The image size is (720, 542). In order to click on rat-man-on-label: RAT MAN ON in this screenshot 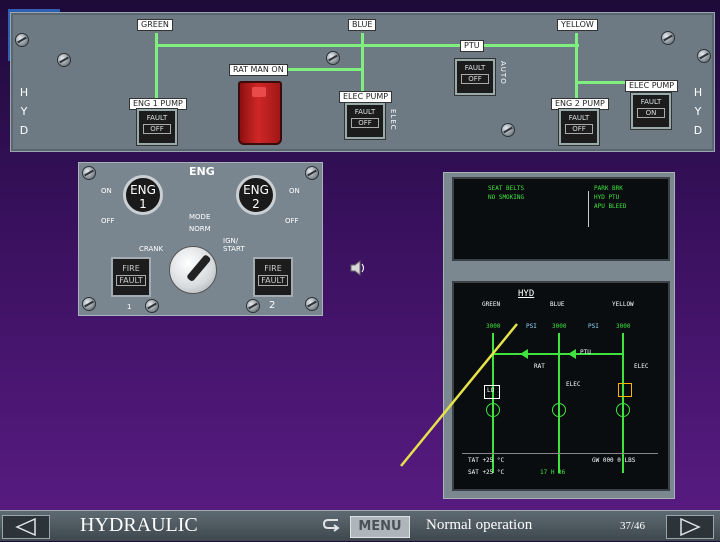, I will do `click(258, 70)`.